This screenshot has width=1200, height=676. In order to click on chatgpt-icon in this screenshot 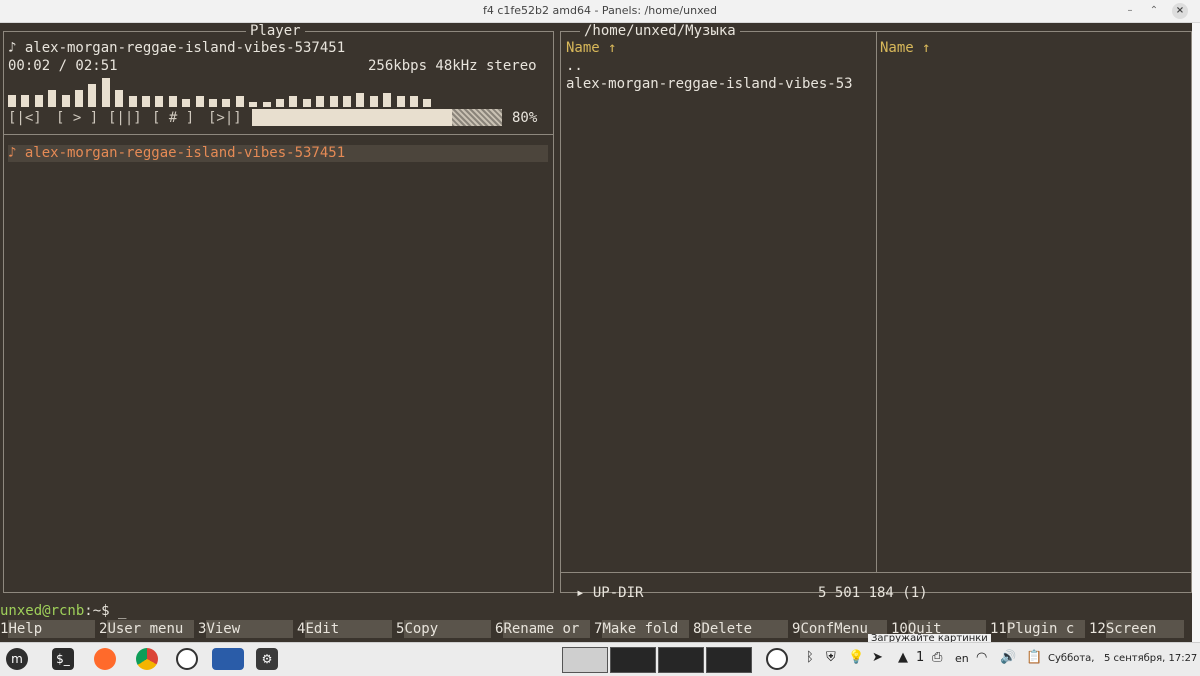, I will do `click(187, 659)`.